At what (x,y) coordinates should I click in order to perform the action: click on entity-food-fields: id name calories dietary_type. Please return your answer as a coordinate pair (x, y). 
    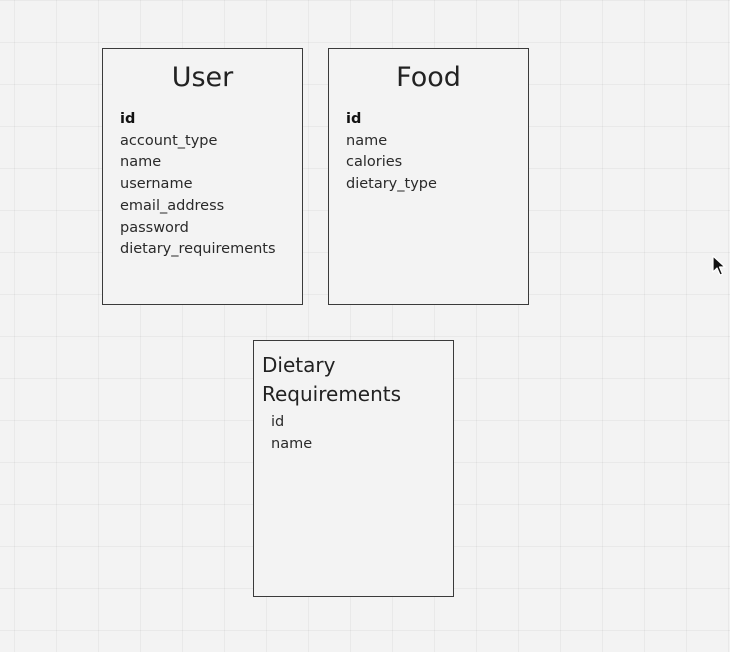
    Looking at the image, I should click on (391, 152).